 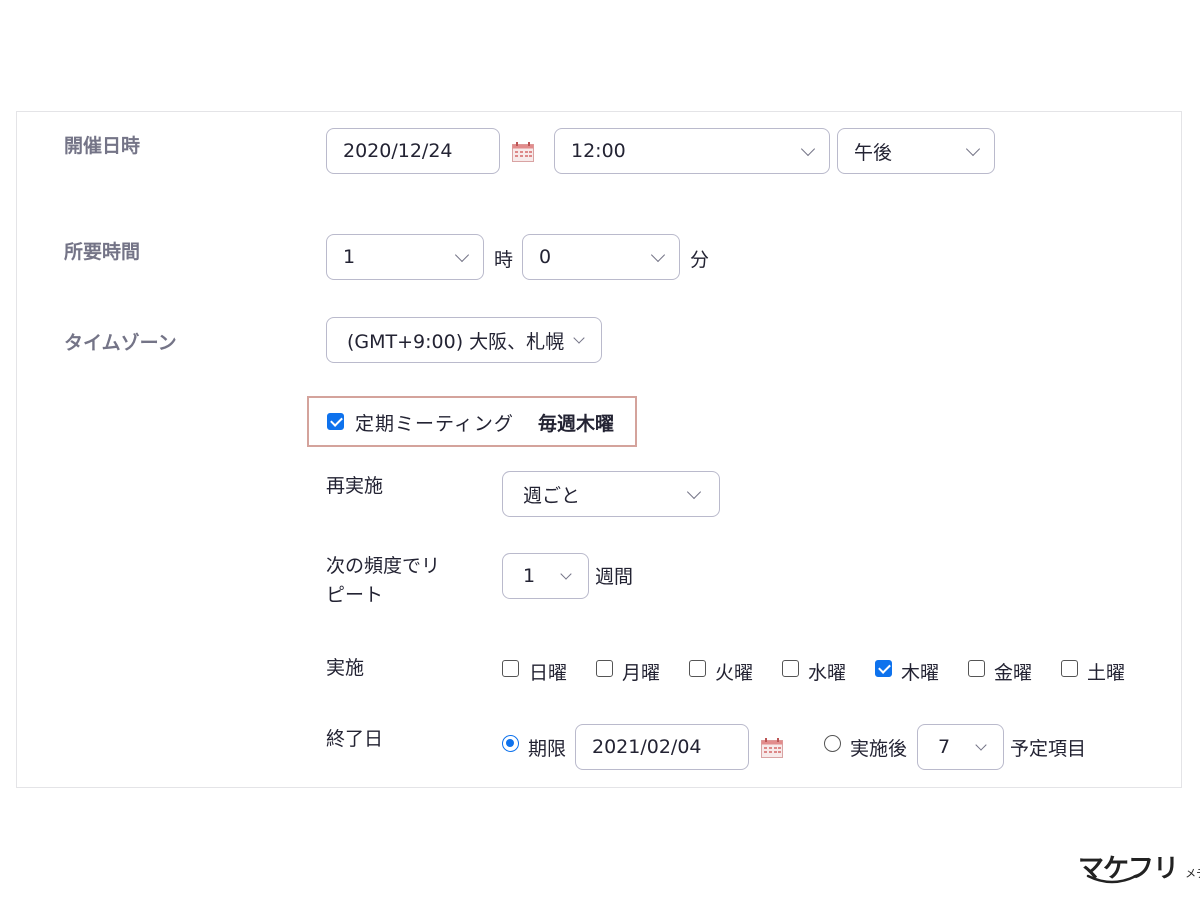 What do you see at coordinates (960, 747) in the screenshot?
I see `end-after-select: 7` at bounding box center [960, 747].